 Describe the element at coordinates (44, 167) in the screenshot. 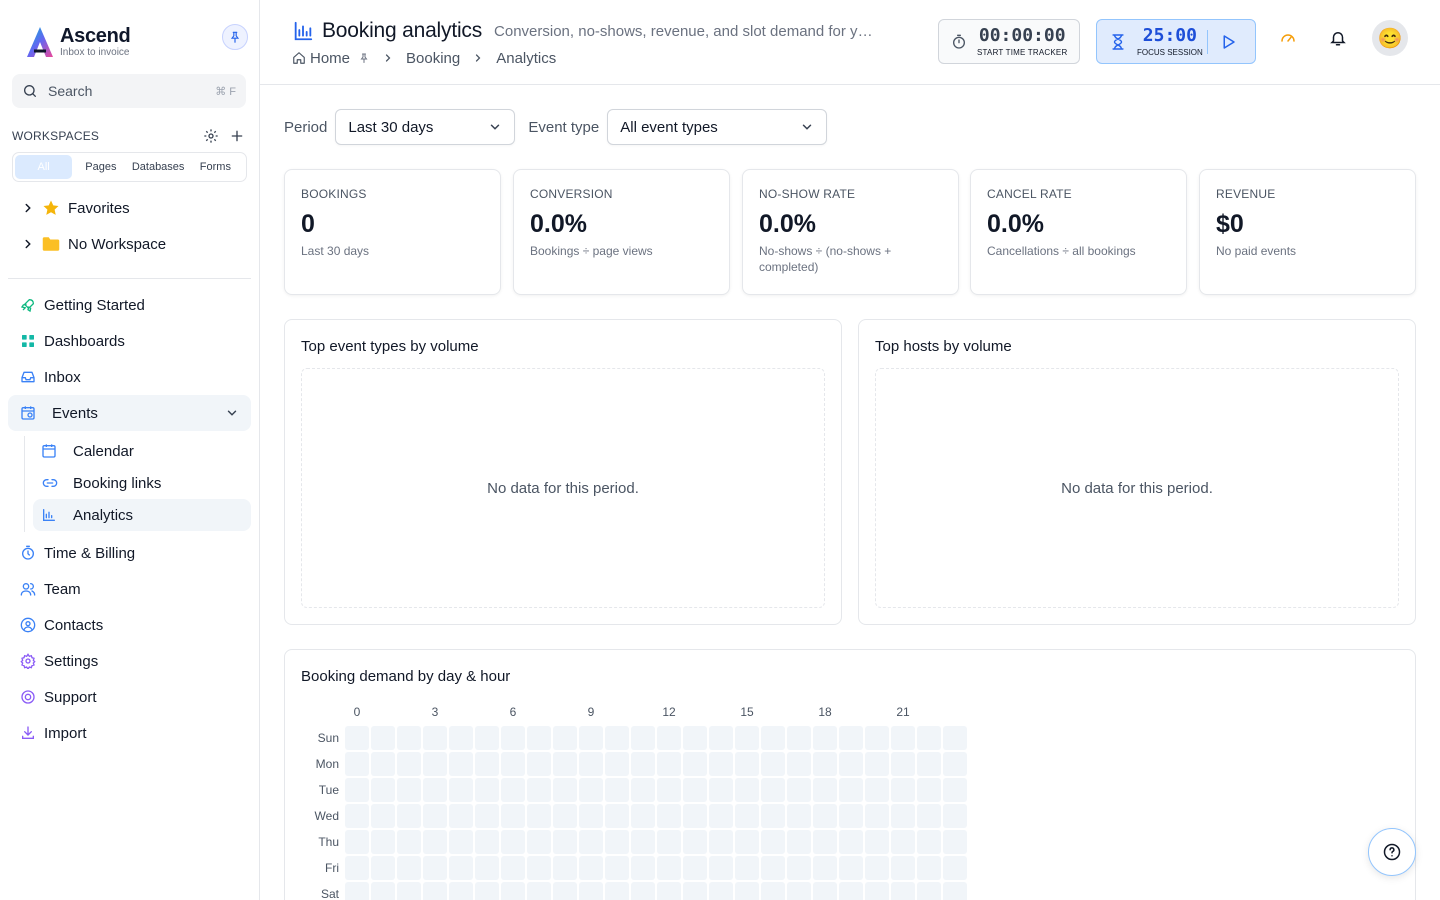

I see `tab-all: All` at that location.